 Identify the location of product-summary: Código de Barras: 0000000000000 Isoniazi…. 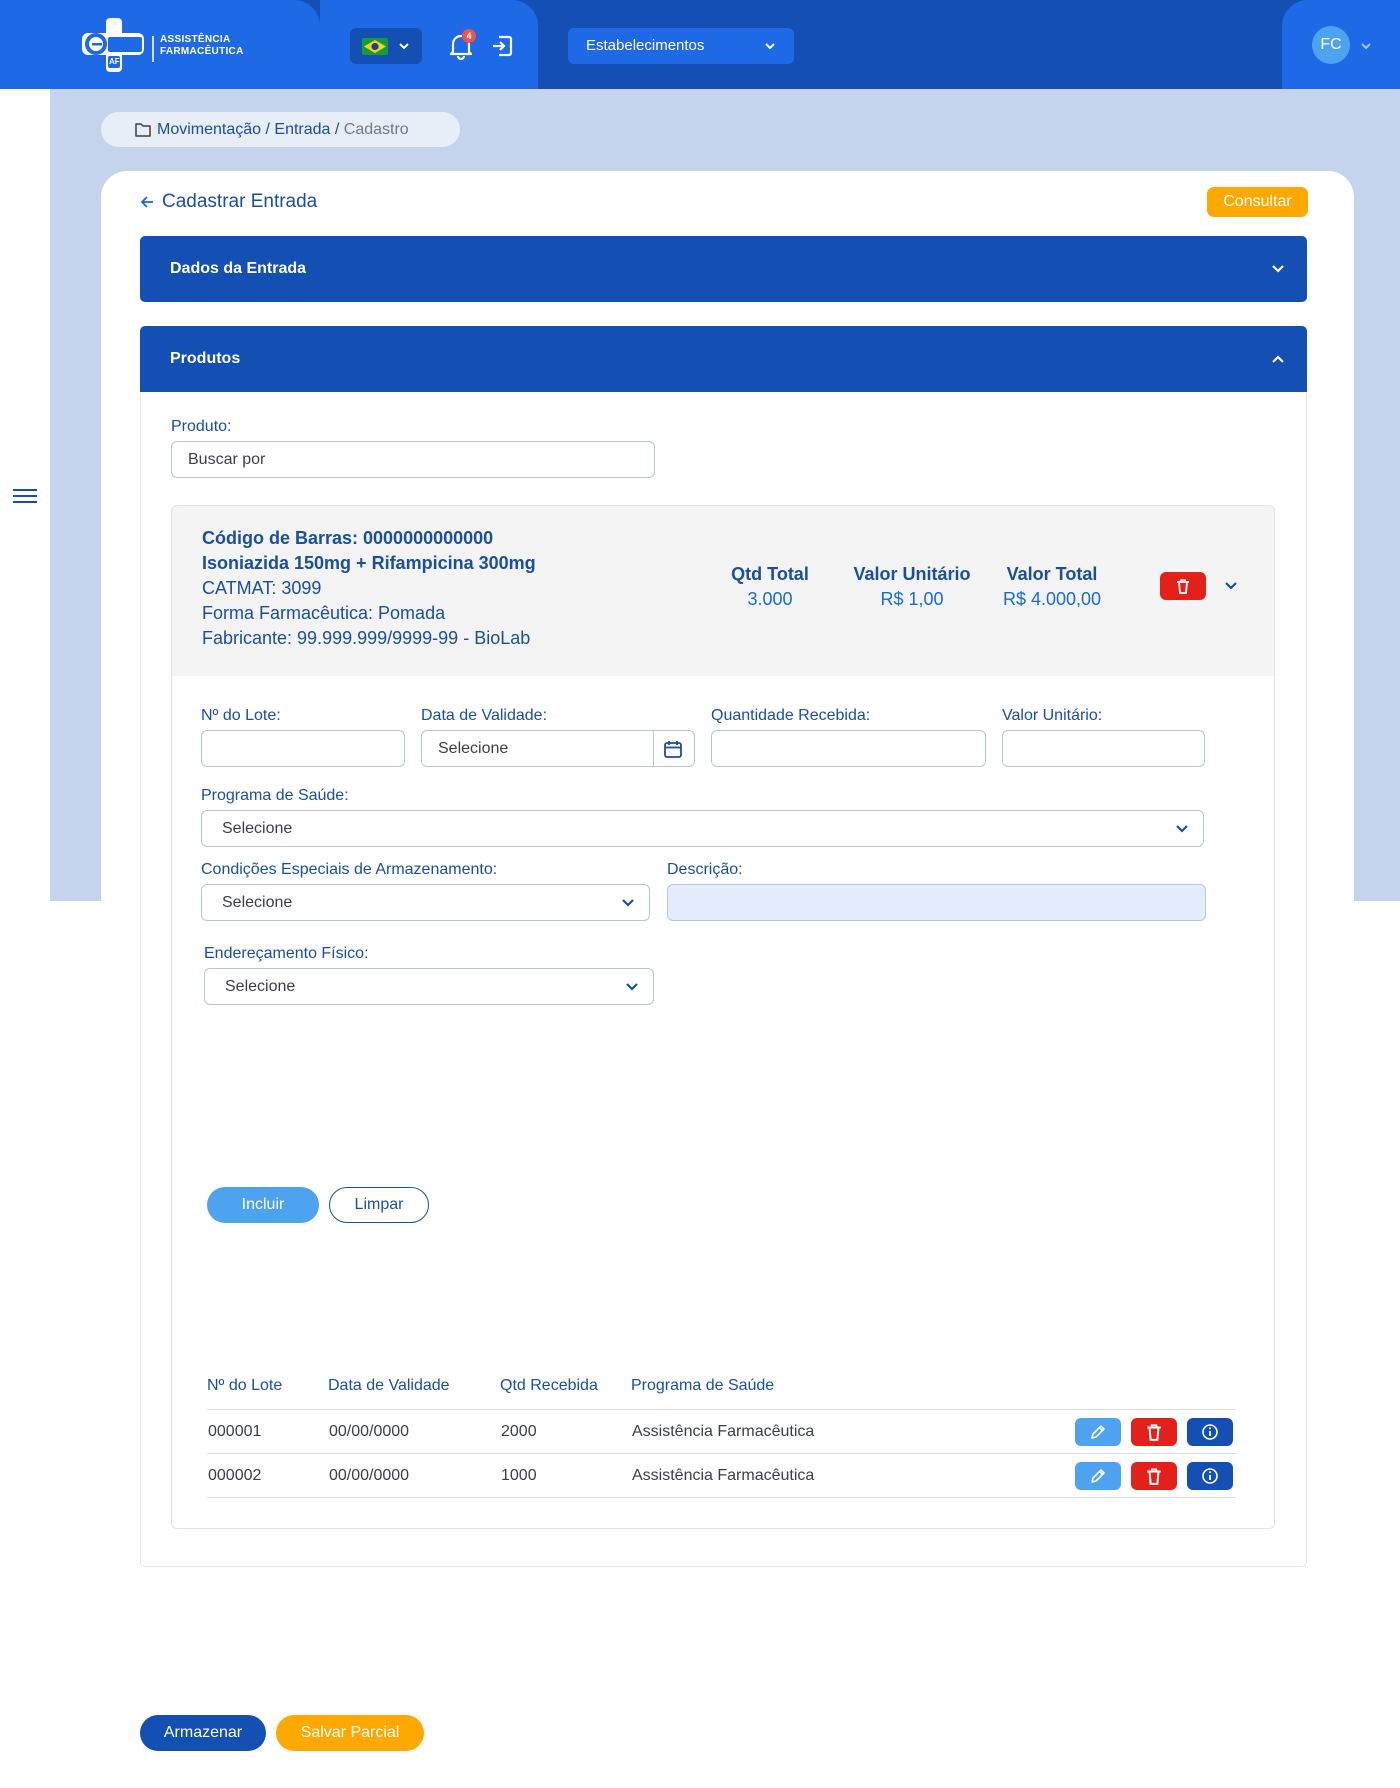
(723, 591).